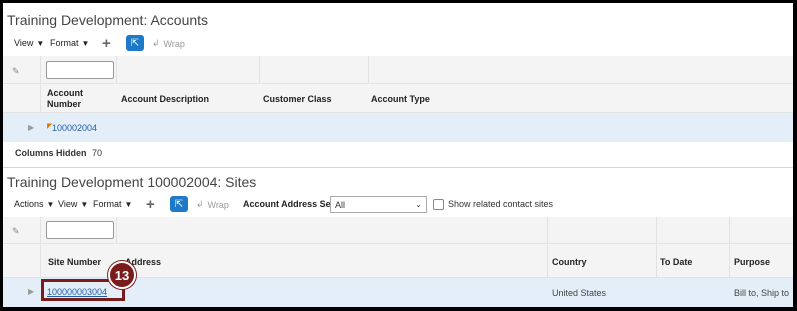 The width and height of the screenshot is (797, 311). What do you see at coordinates (288, 204) in the screenshot?
I see `address-set-label: Account Address Set` at bounding box center [288, 204].